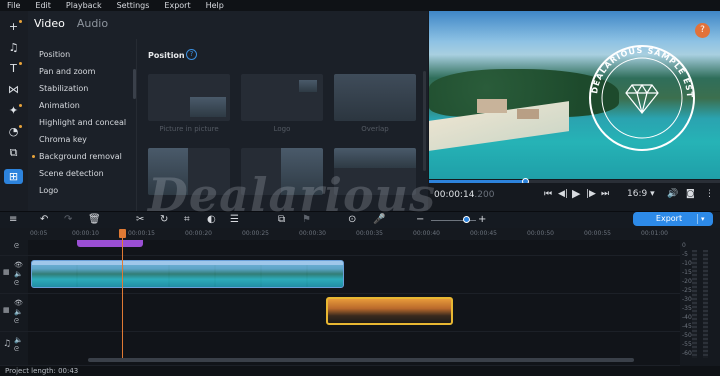  Describe the element at coordinates (49, 23) in the screenshot. I see `tab-video: Video` at that location.